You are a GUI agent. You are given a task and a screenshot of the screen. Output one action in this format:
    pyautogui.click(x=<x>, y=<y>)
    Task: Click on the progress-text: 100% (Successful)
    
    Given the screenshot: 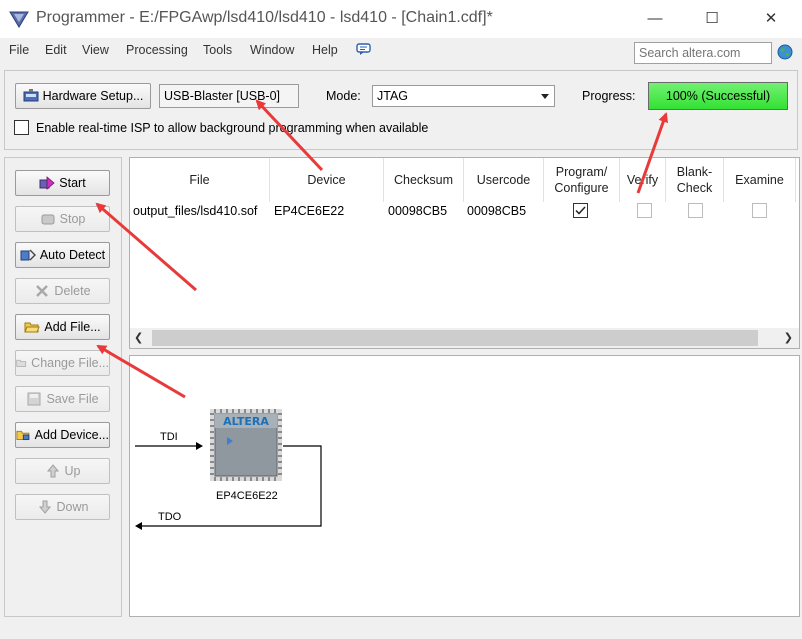 What is the action you would take?
    pyautogui.click(x=718, y=96)
    